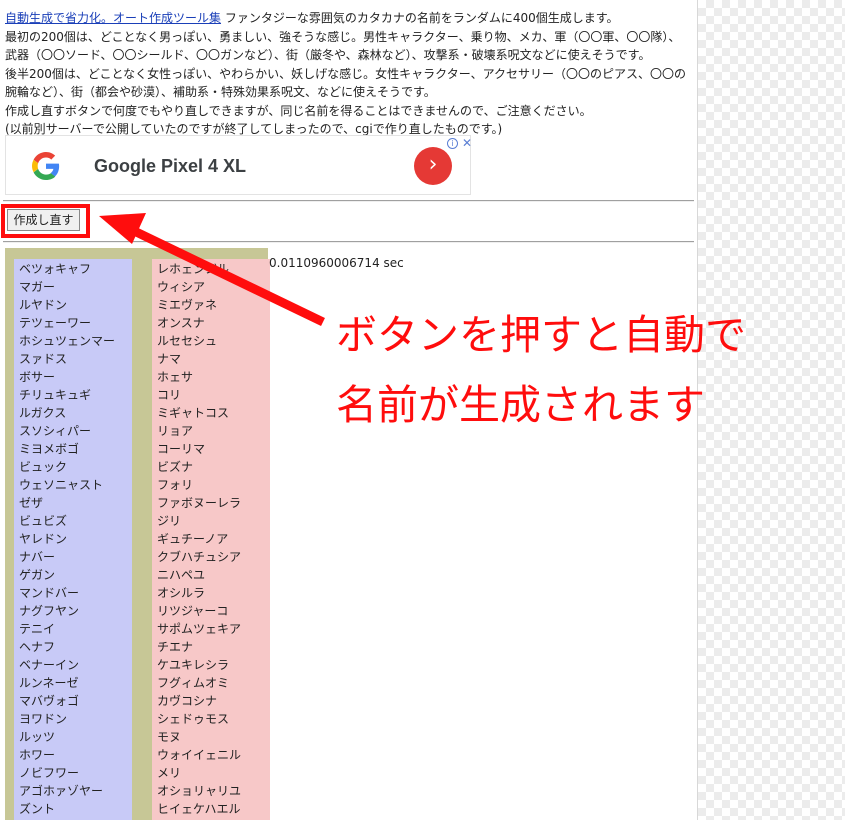 The height and width of the screenshot is (820, 845). Describe the element at coordinates (193, 539) in the screenshot. I see `name-item: ギュチーノア` at that location.